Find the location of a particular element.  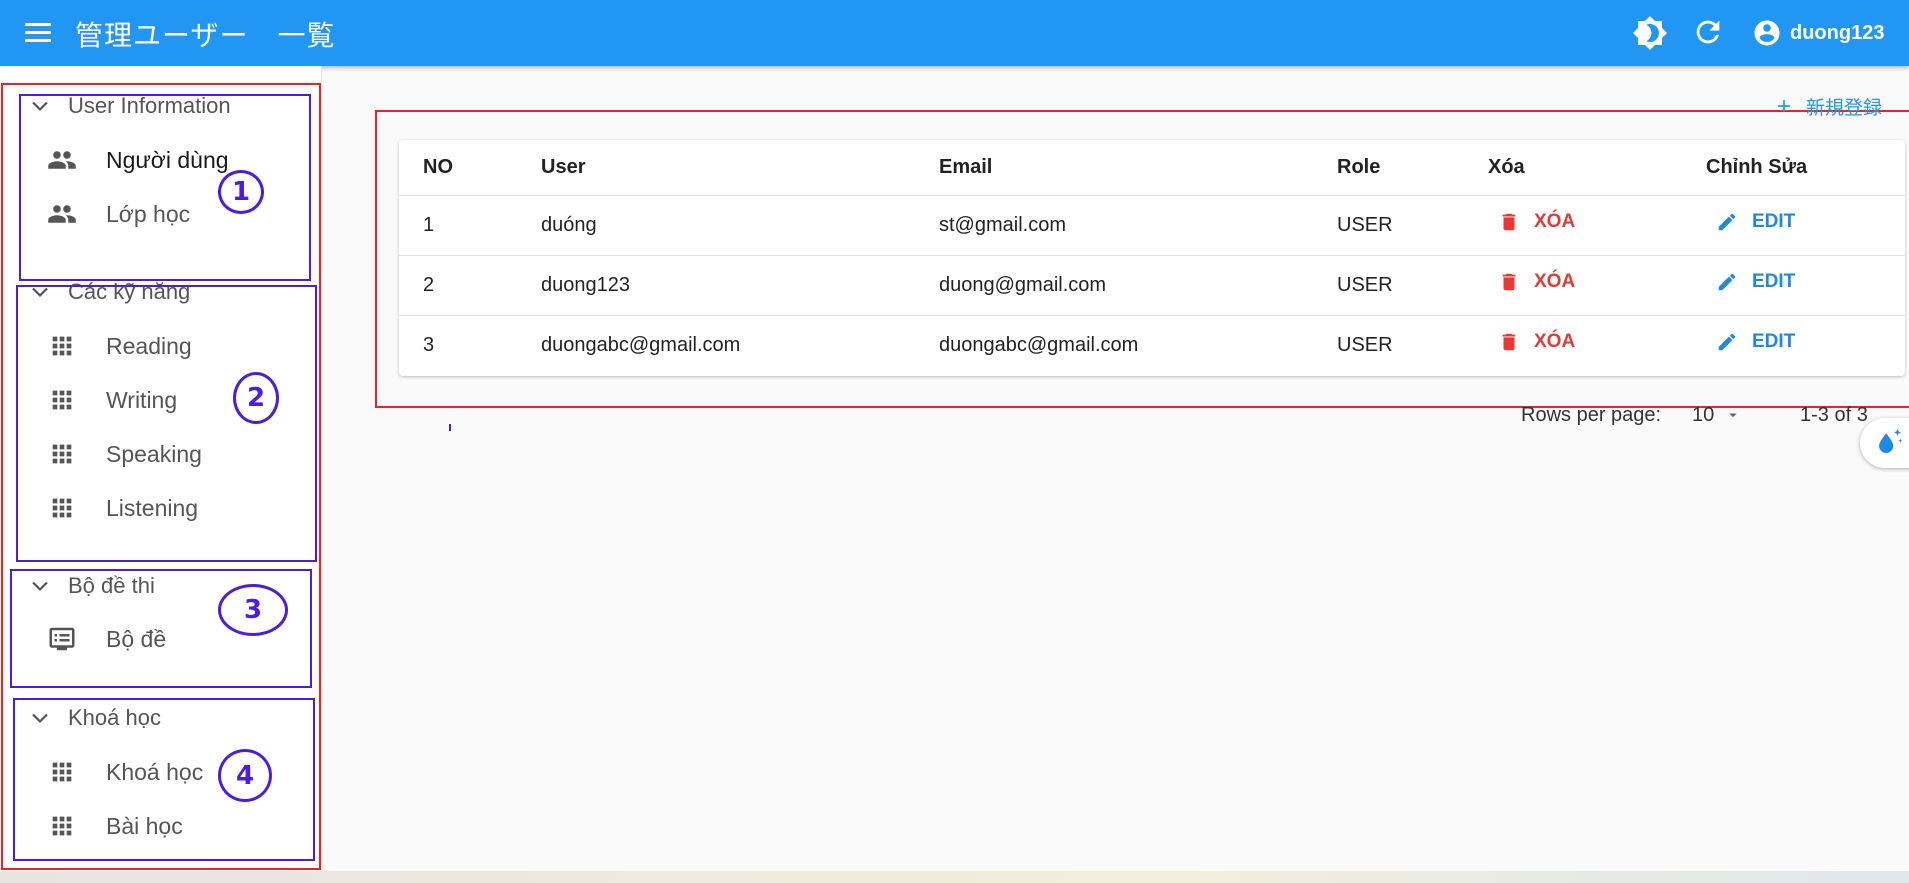

dropdown-arrow-icon is located at coordinates (1733, 415).